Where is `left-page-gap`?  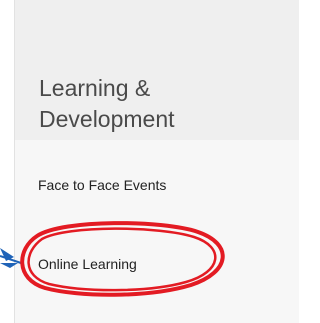 left-page-gap is located at coordinates (7, 161).